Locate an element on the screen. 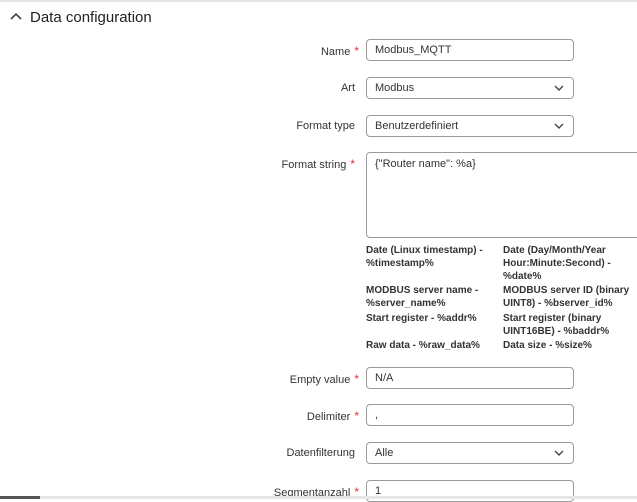 The image size is (637, 502). top-divider is located at coordinates (318, 1).